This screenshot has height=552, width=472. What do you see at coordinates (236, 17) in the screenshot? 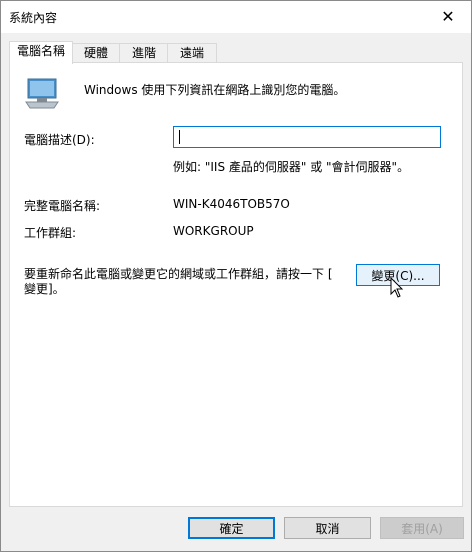
I see `title-bar: 系統內容 ✕` at bounding box center [236, 17].